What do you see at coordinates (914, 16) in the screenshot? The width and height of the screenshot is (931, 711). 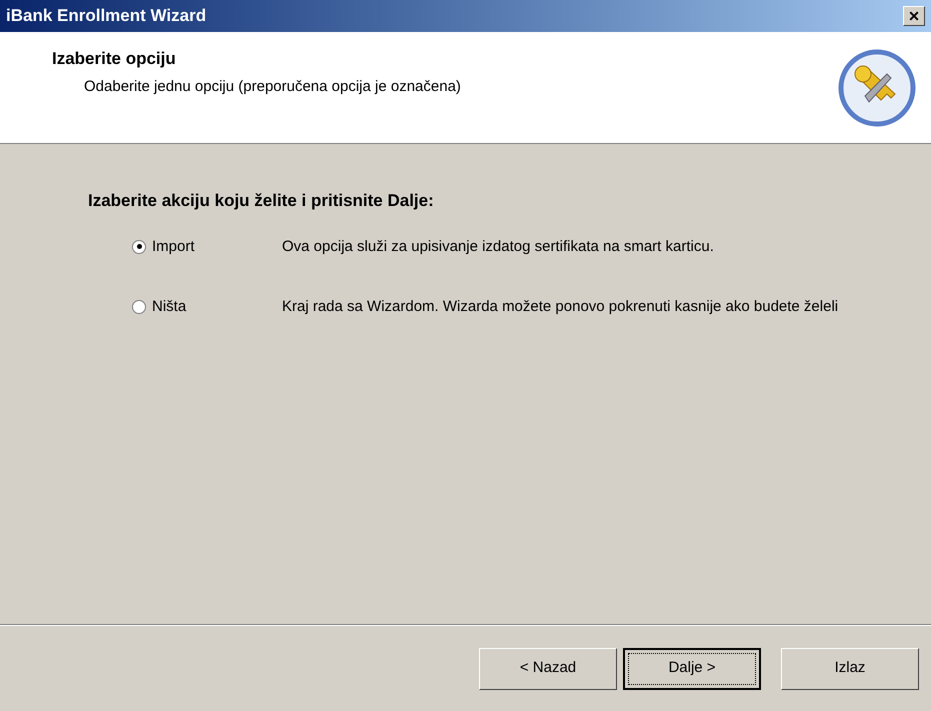 I see `close-button: ×` at bounding box center [914, 16].